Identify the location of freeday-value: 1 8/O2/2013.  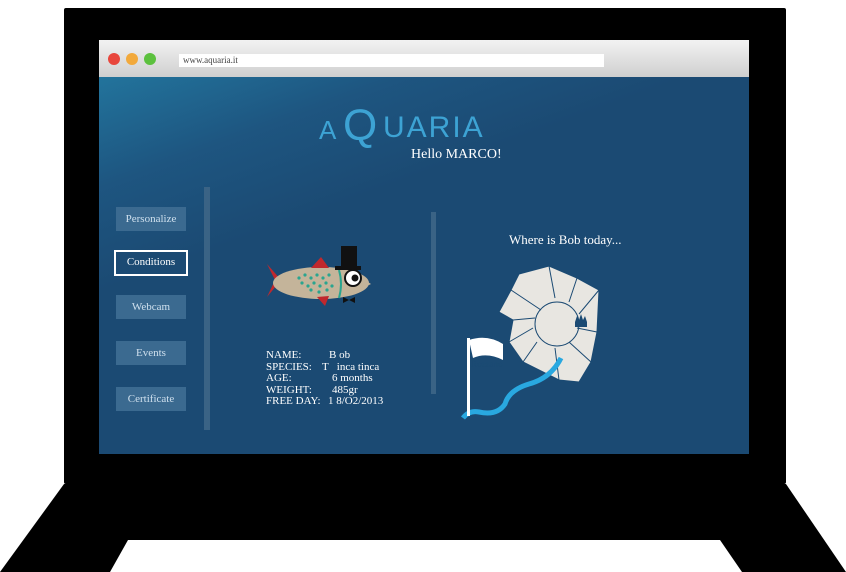
(356, 401).